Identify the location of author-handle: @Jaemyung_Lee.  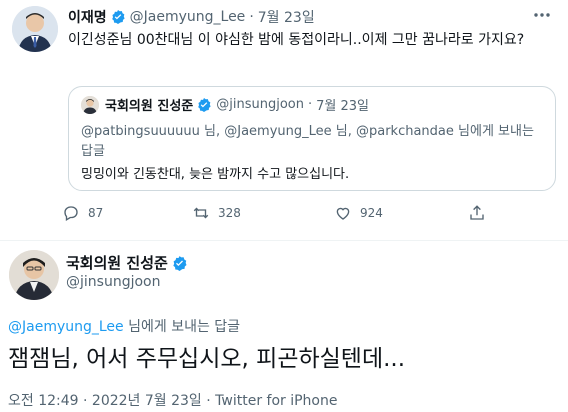
(188, 17).